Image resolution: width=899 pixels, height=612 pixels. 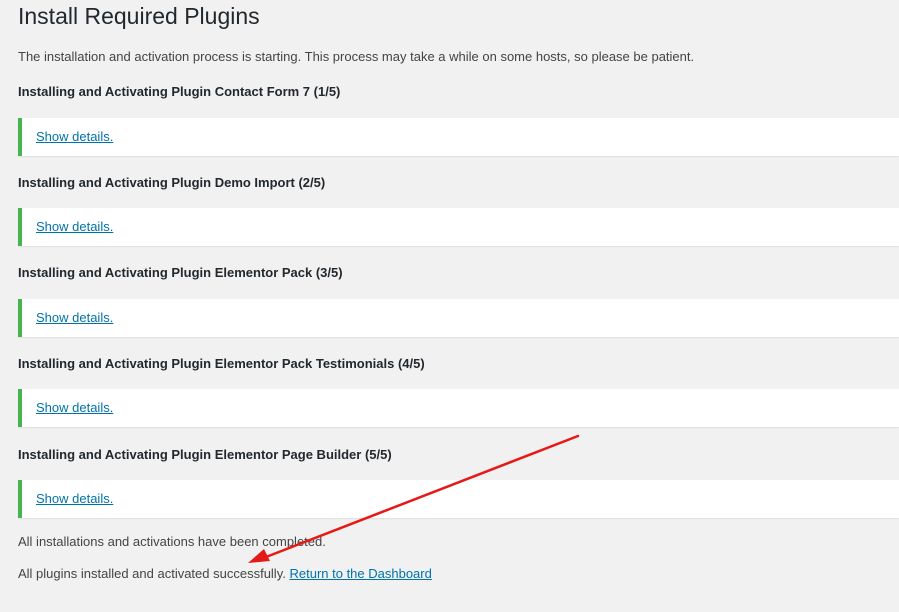 What do you see at coordinates (458, 408) in the screenshot?
I see `step-notice-4: Show details.` at bounding box center [458, 408].